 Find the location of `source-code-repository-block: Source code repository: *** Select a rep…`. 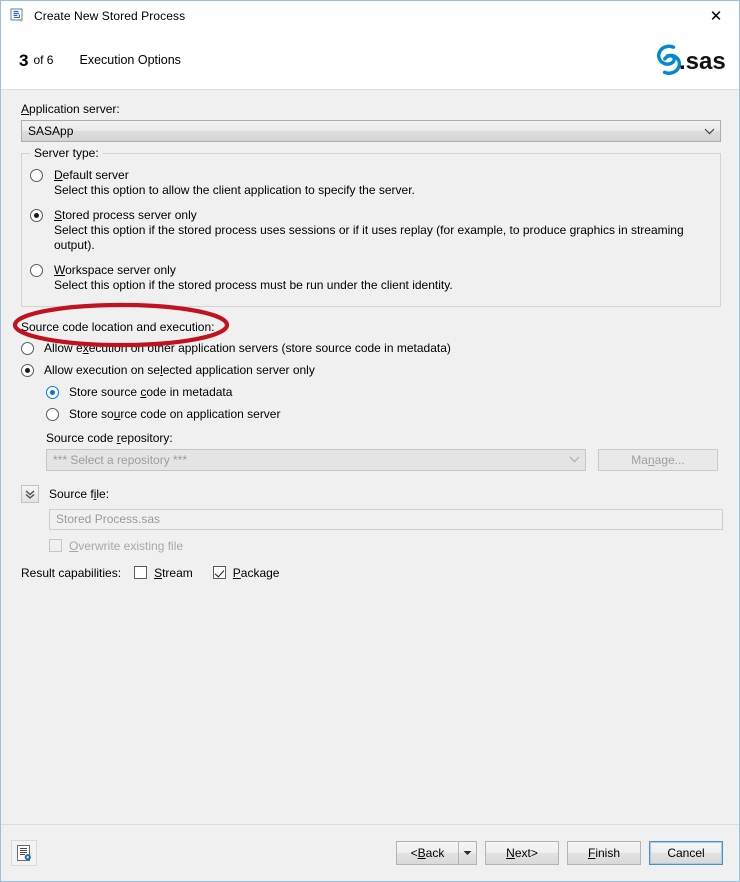

source-code-repository-block: Source code repository: *** Select a rep… is located at coordinates (384, 451).